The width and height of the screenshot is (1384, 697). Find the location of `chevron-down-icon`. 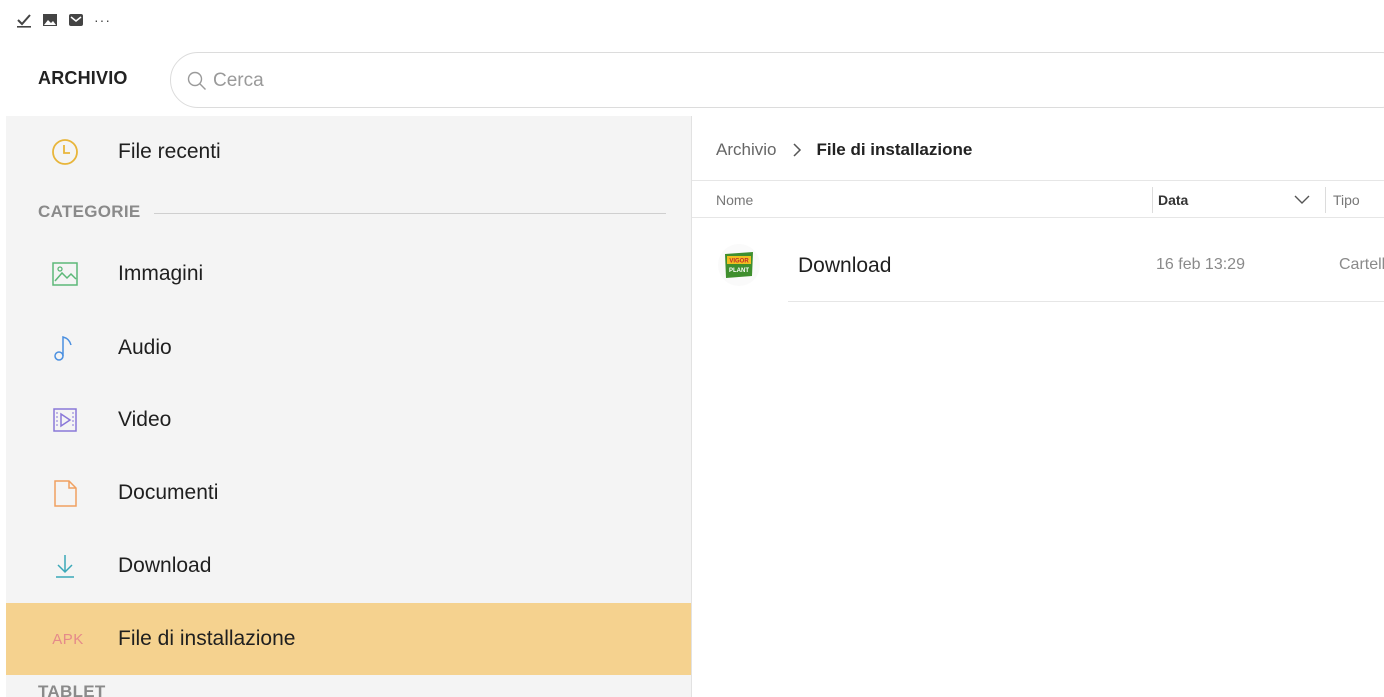

chevron-down-icon is located at coordinates (1302, 200).